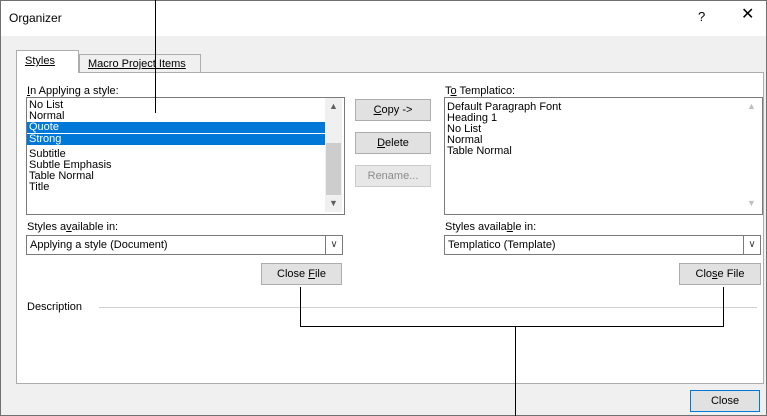 The height and width of the screenshot is (416, 767). What do you see at coordinates (35, 18) in the screenshot?
I see `dialog-title: Organizer` at bounding box center [35, 18].